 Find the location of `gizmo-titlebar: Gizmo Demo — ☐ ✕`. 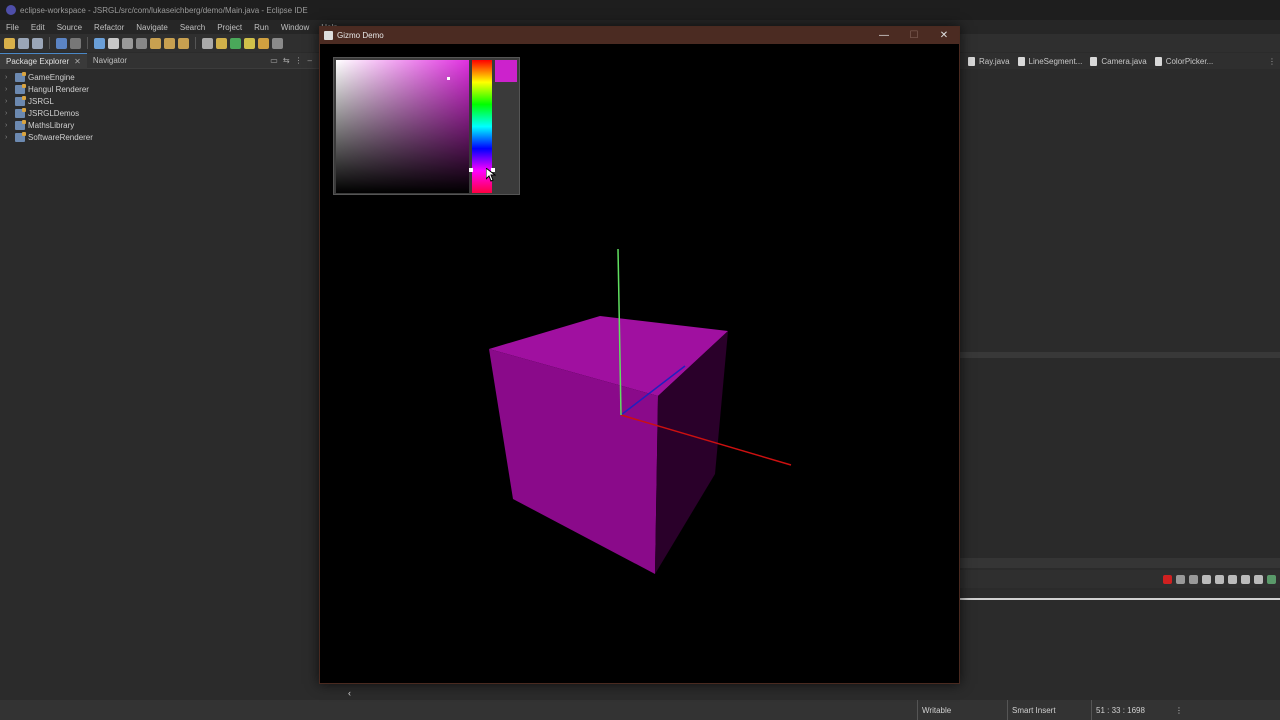

gizmo-titlebar: Gizmo Demo — ☐ ✕ is located at coordinates (639, 35).